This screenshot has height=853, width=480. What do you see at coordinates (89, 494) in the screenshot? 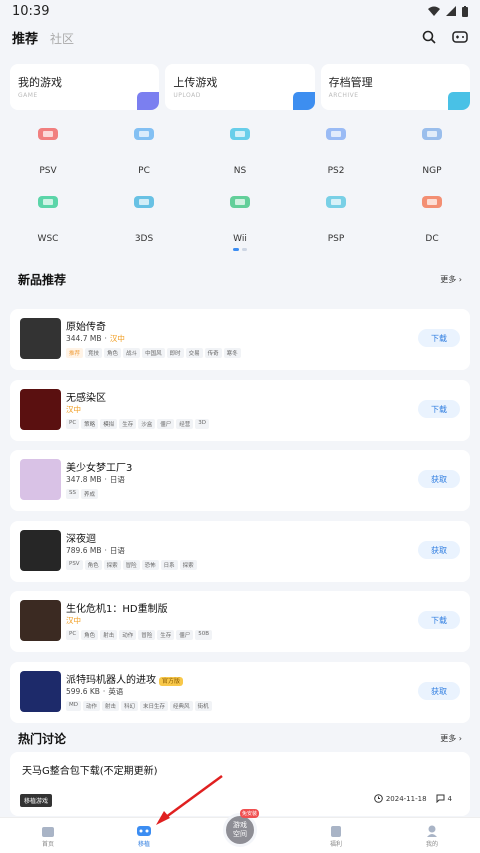
I see `game-tag: 养成` at bounding box center [89, 494].